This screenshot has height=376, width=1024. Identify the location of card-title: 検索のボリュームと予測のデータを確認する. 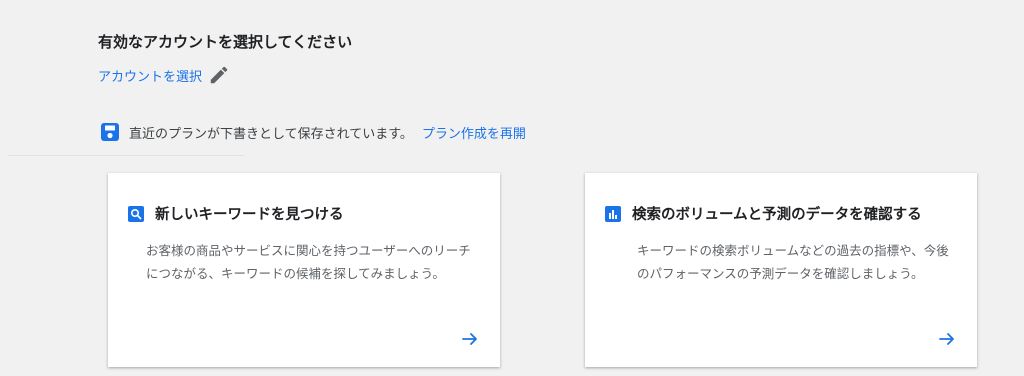
(777, 215).